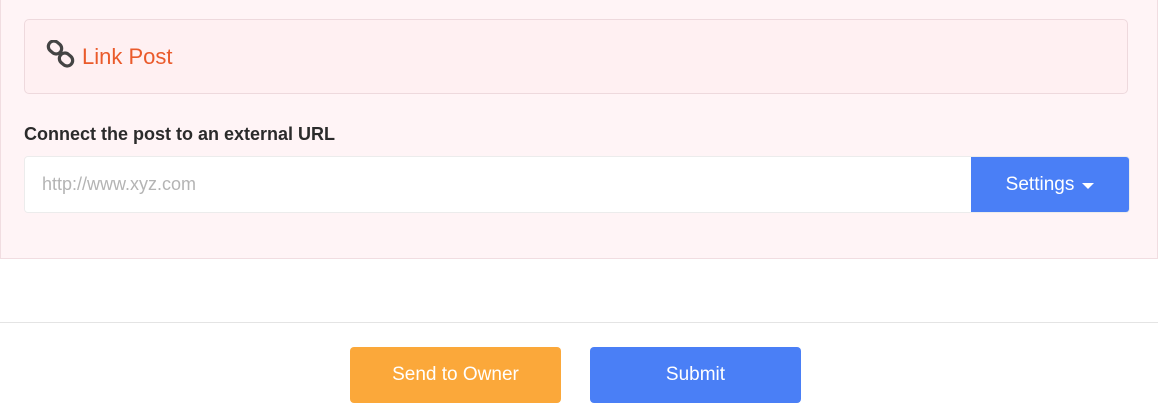  What do you see at coordinates (180, 134) in the screenshot?
I see `external-url-label: Connect the post to an external URL` at bounding box center [180, 134].